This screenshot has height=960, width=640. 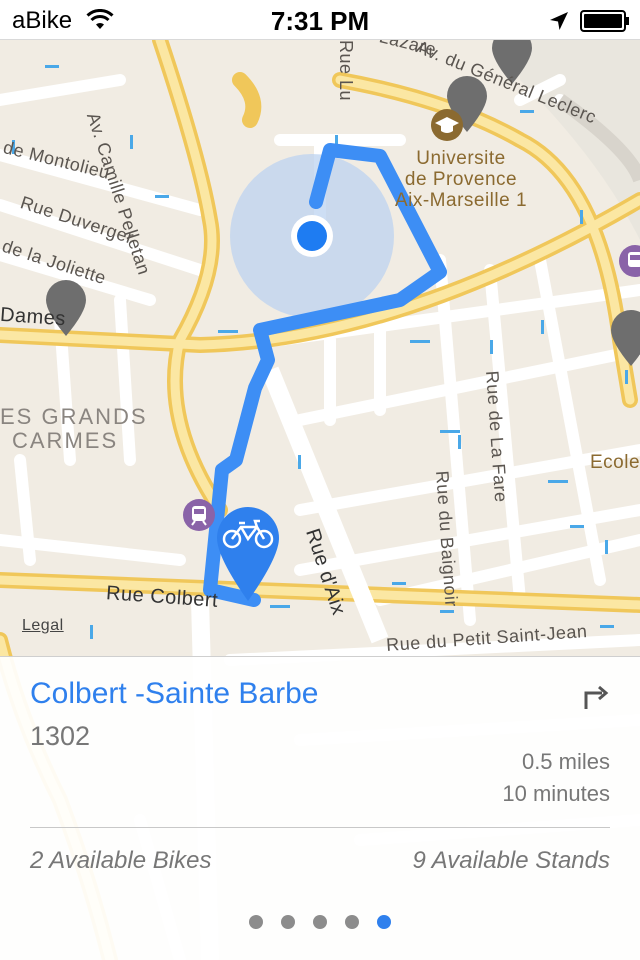 I want to click on distance-value: 0.5 miles, so click(x=565, y=761).